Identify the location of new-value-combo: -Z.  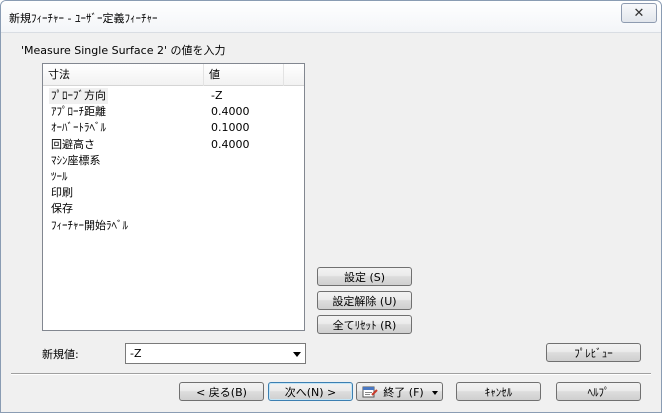
(215, 353).